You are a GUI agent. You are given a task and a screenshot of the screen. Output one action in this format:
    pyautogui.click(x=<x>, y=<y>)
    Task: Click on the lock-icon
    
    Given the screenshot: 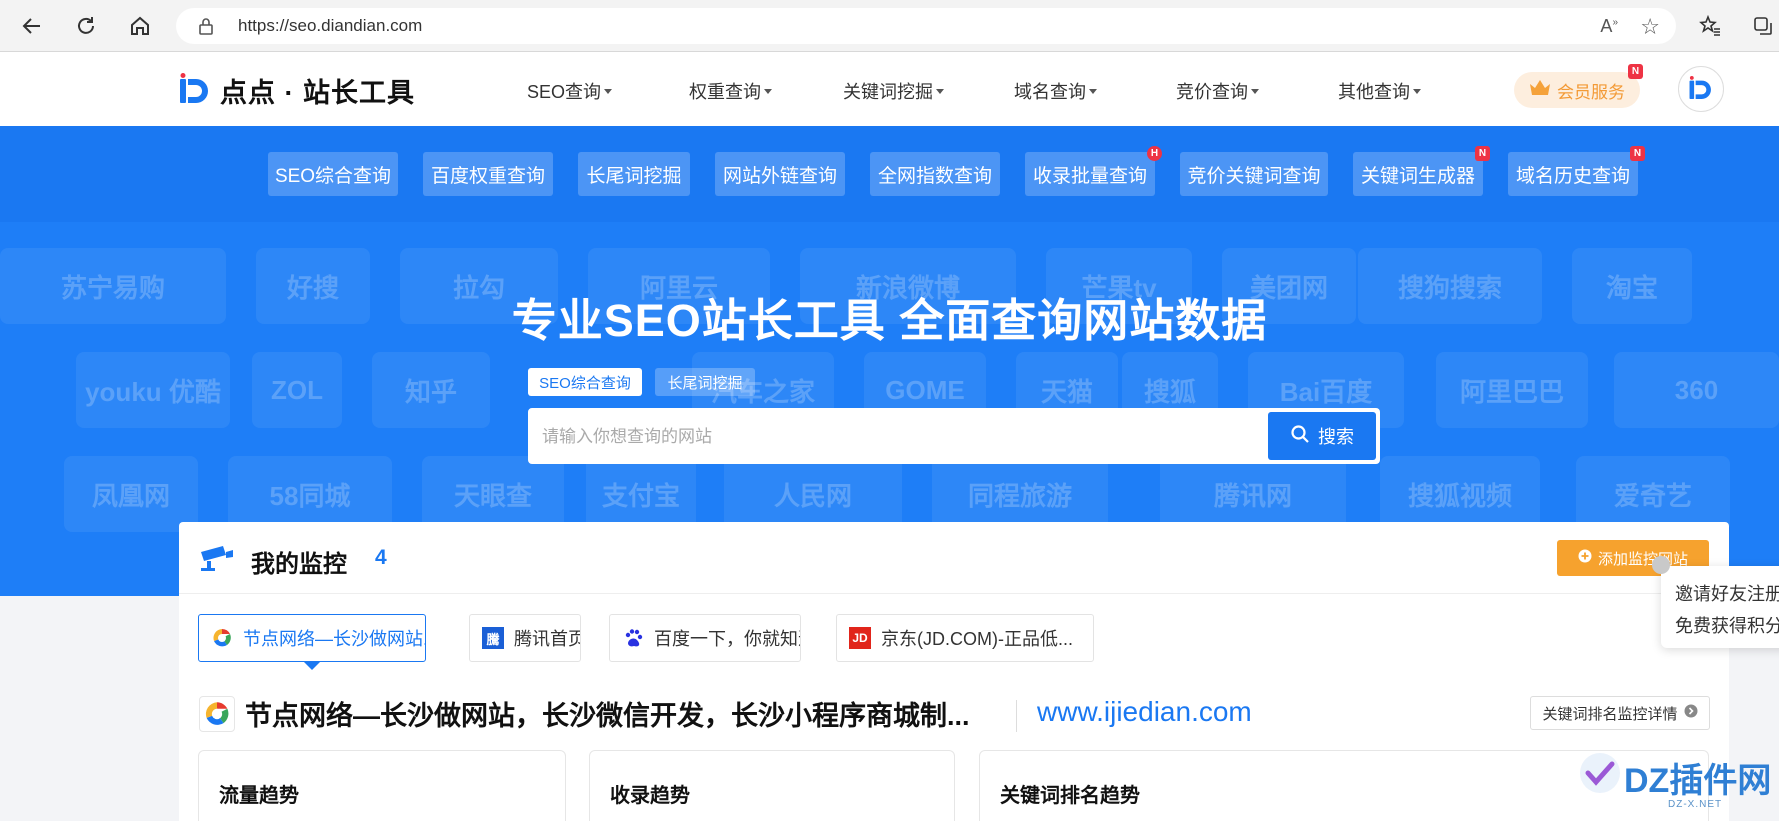 What is the action you would take?
    pyautogui.click(x=206, y=28)
    